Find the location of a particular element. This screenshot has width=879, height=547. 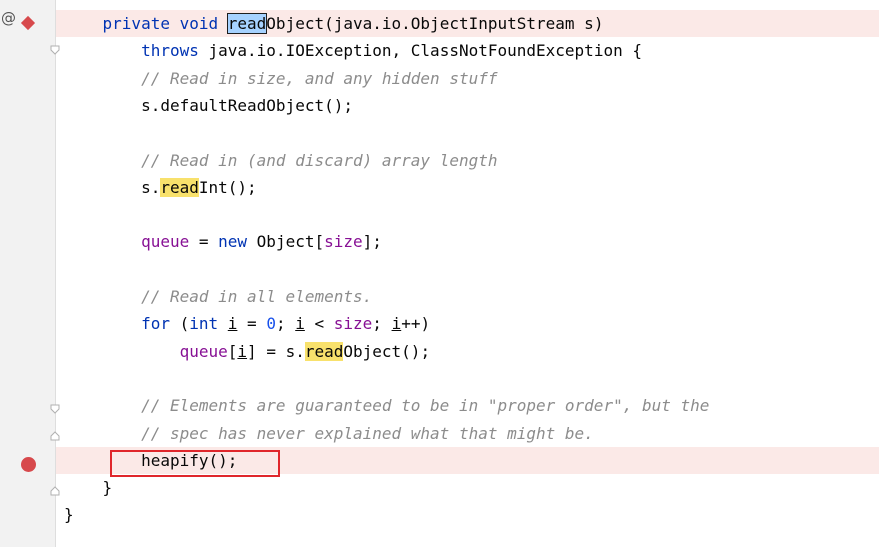

code-text: // Read in all elements. is located at coordinates (218, 296).